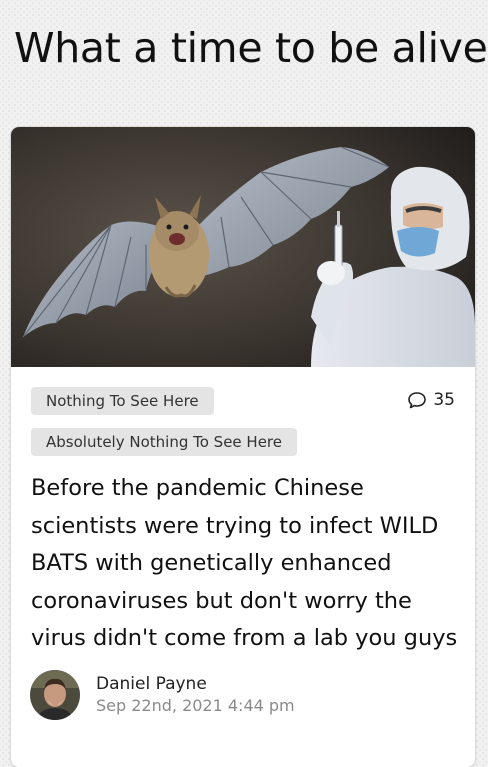 This screenshot has width=488, height=767. I want to click on avatar, so click(55, 695).